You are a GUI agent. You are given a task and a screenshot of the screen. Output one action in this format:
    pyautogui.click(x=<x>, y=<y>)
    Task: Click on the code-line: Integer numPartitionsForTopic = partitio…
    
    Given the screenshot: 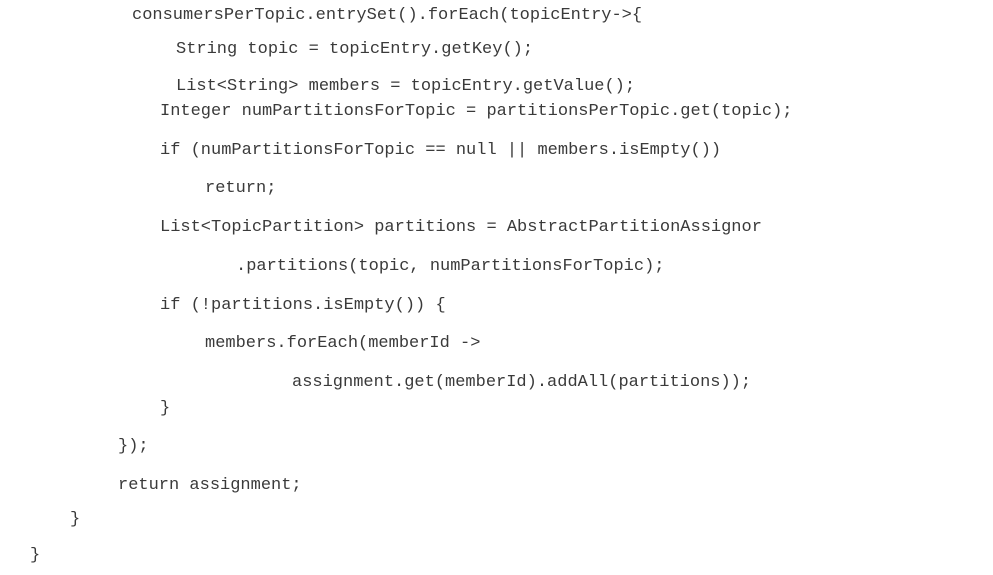 What is the action you would take?
    pyautogui.click(x=476, y=111)
    